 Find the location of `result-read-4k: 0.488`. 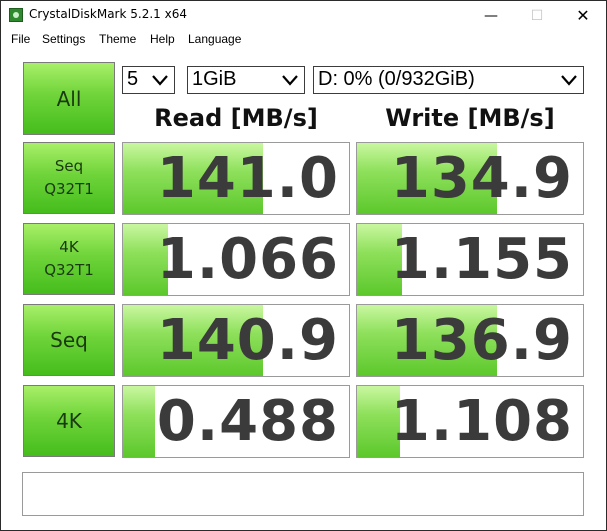

result-read-4k: 0.488 is located at coordinates (236, 421).